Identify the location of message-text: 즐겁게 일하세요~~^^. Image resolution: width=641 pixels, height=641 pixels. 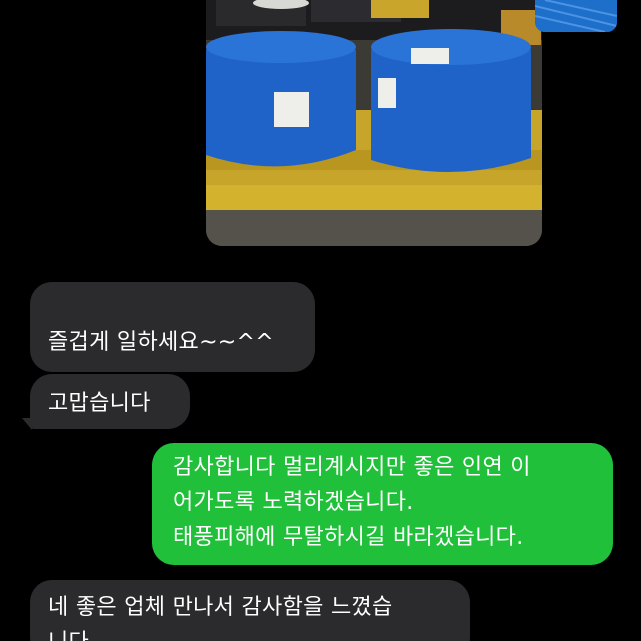
(161, 342).